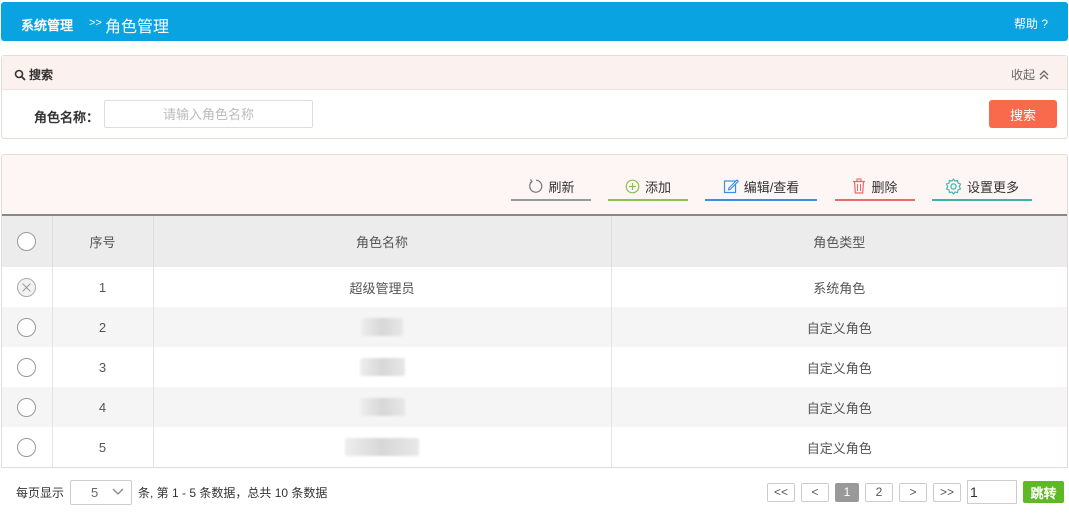  I want to click on table-row: 2 自定义角色, so click(534, 327).